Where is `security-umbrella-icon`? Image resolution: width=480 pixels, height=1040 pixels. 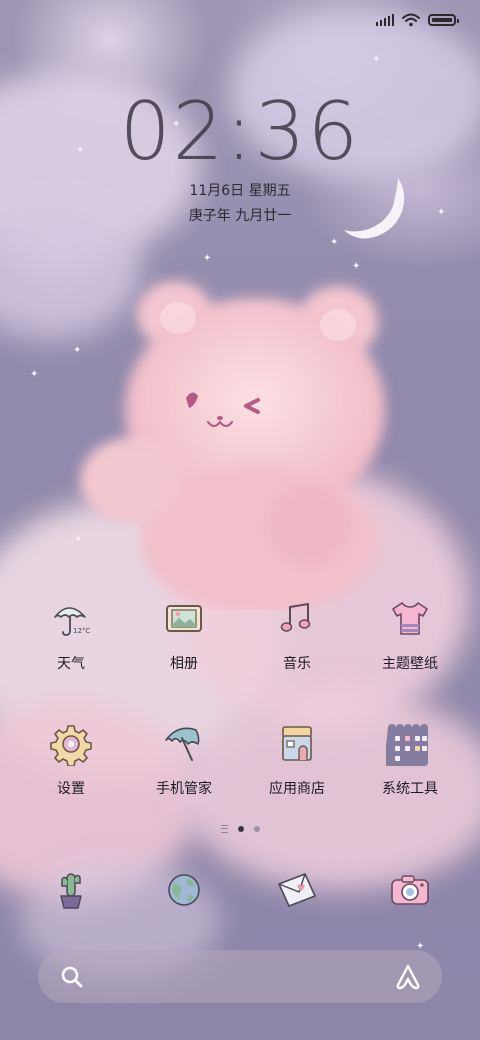 security-umbrella-icon is located at coordinates (184, 744).